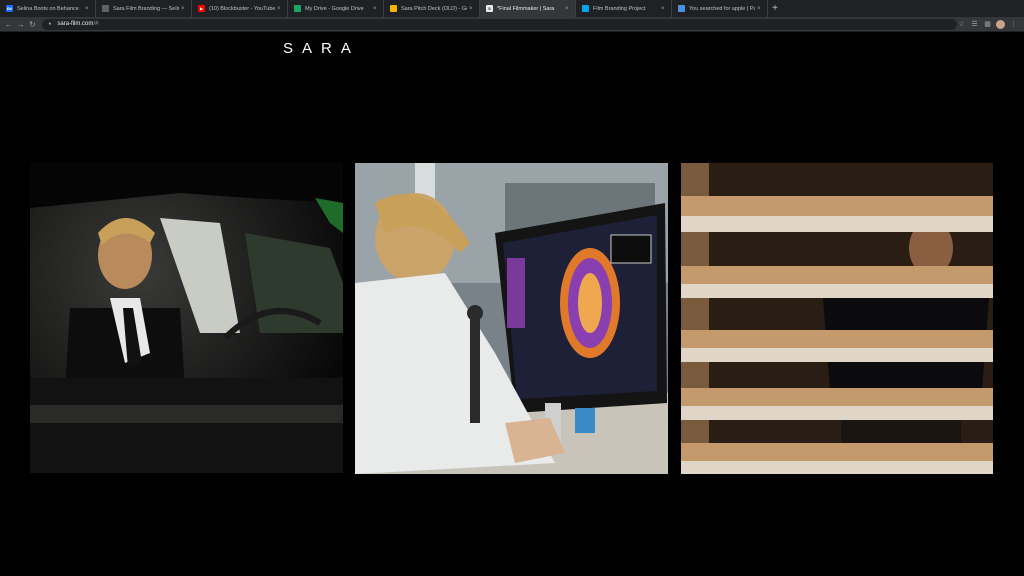 The height and width of the screenshot is (576, 1024). What do you see at coordinates (297, 8) in the screenshot?
I see `drive-icon` at bounding box center [297, 8].